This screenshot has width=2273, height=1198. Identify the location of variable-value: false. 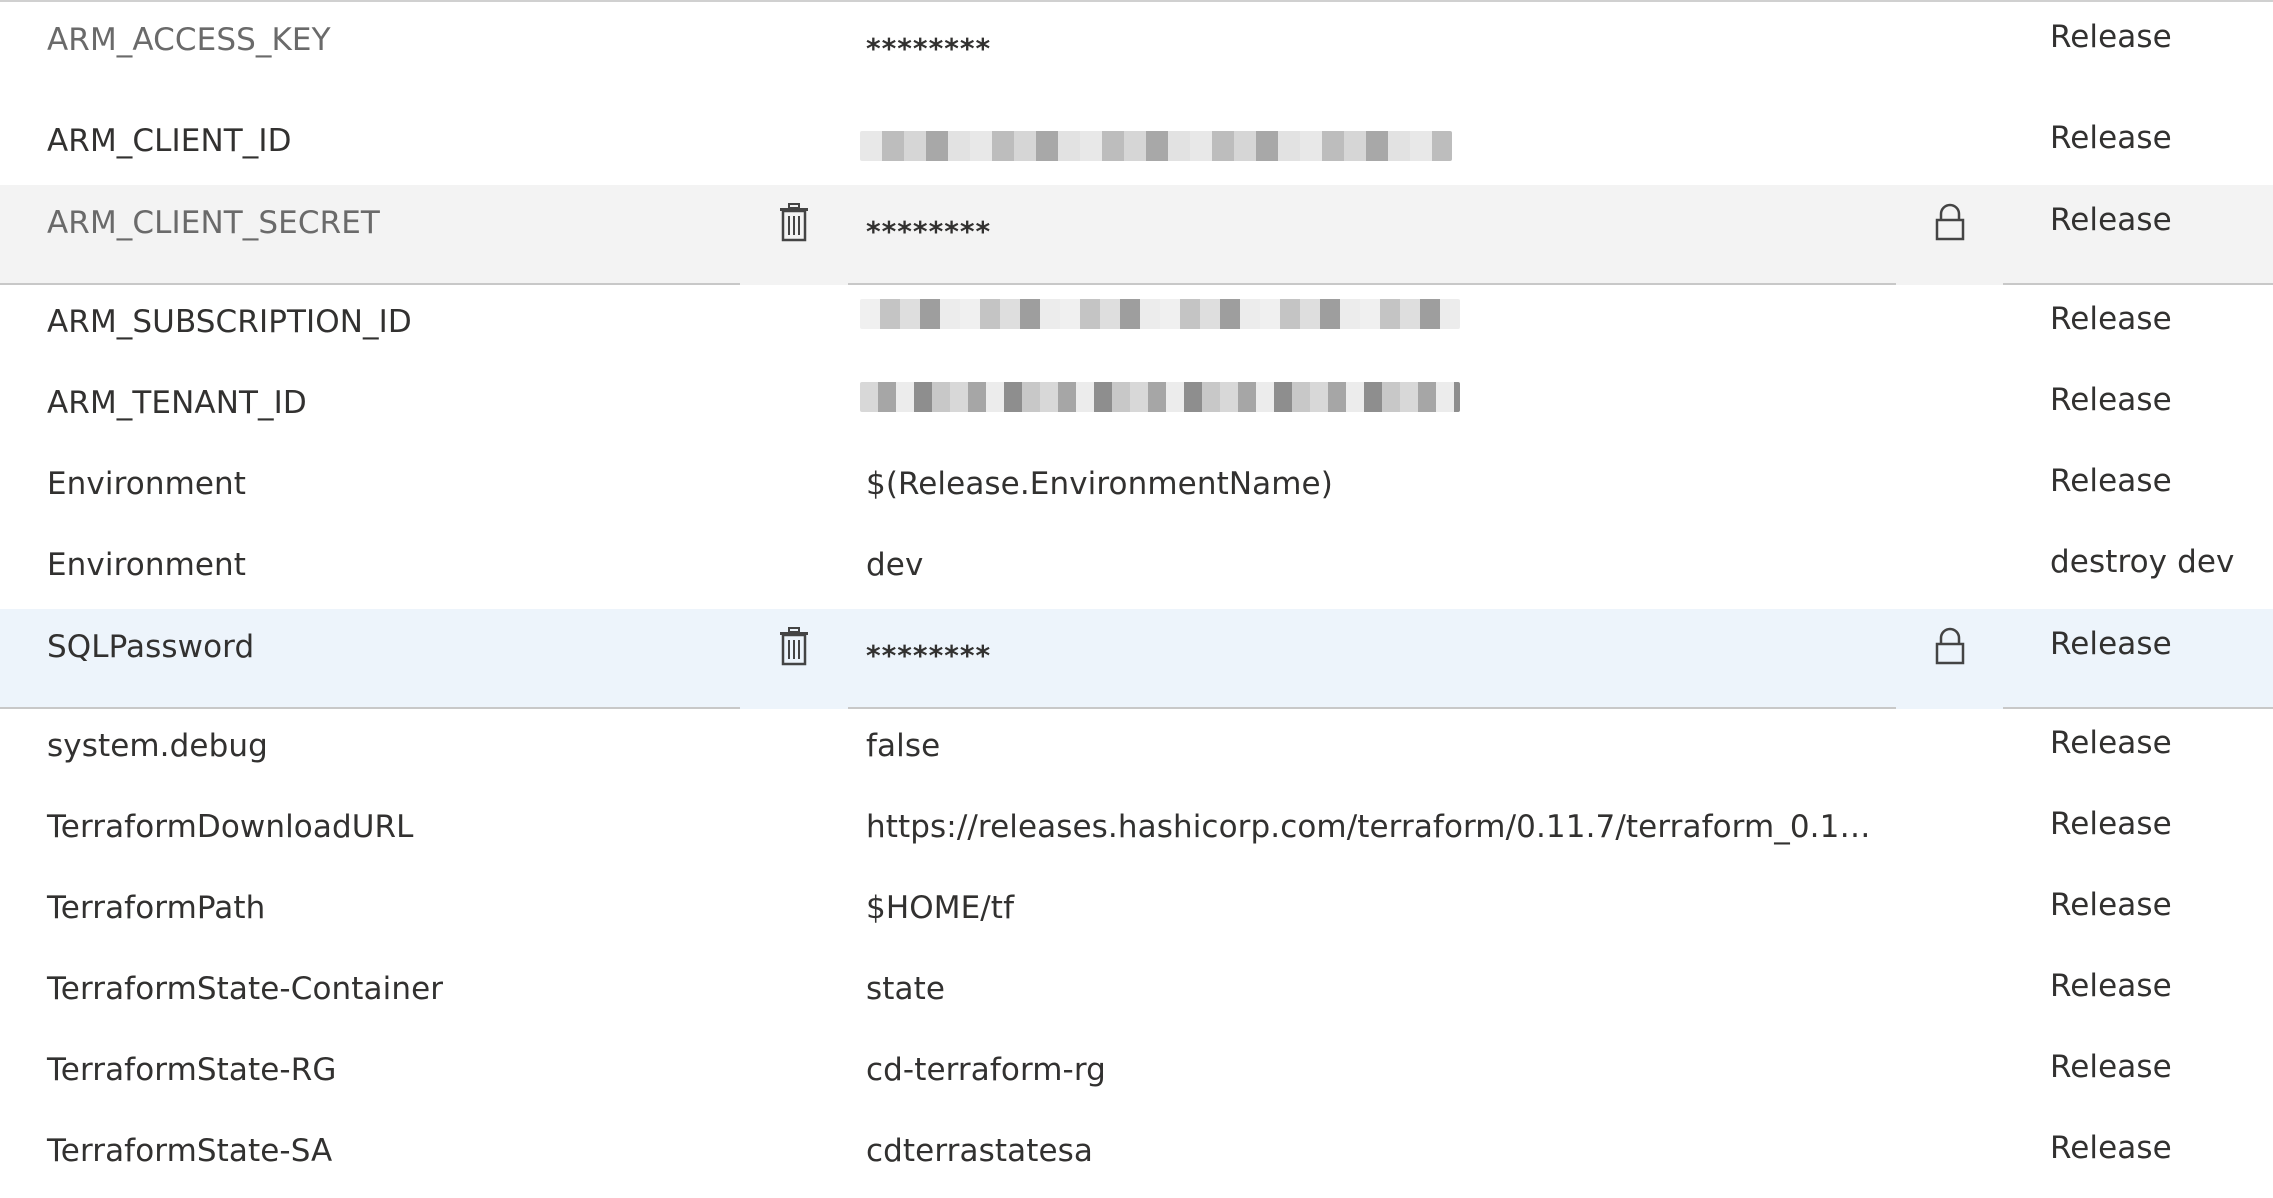
(903, 746).